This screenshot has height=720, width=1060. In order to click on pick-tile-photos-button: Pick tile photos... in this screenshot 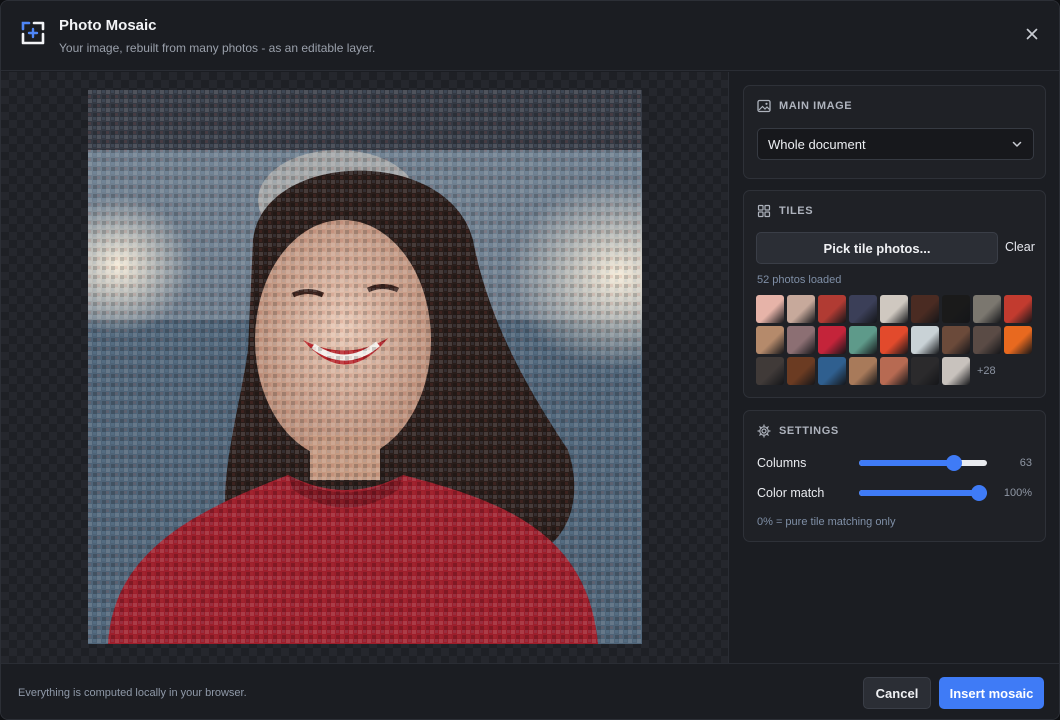, I will do `click(877, 248)`.